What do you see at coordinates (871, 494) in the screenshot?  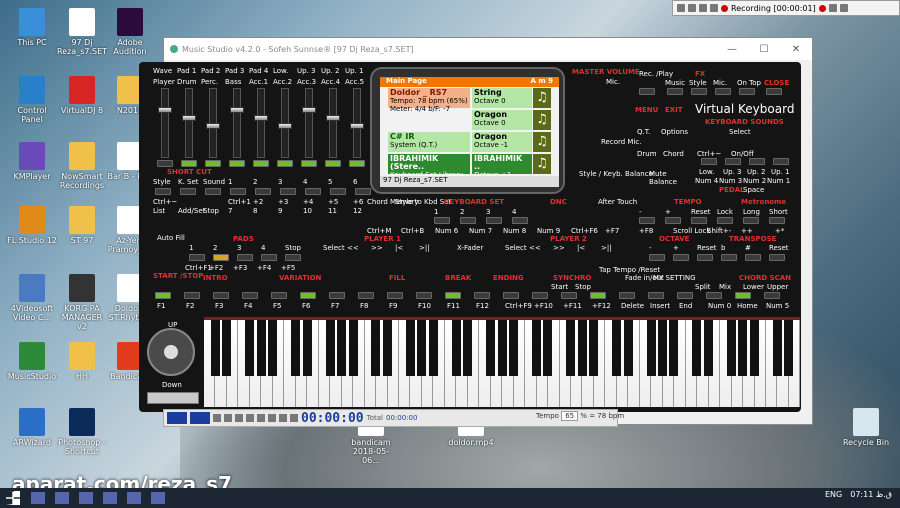 I see `clock: 07:11 ق.ظ` at bounding box center [871, 494].